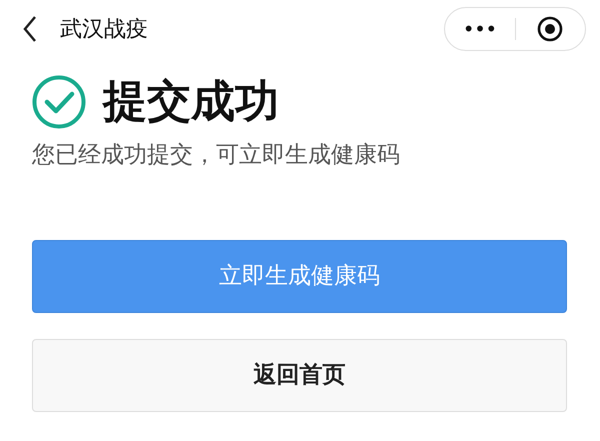 This screenshot has width=600, height=441. I want to click on back-icon, so click(30, 29).